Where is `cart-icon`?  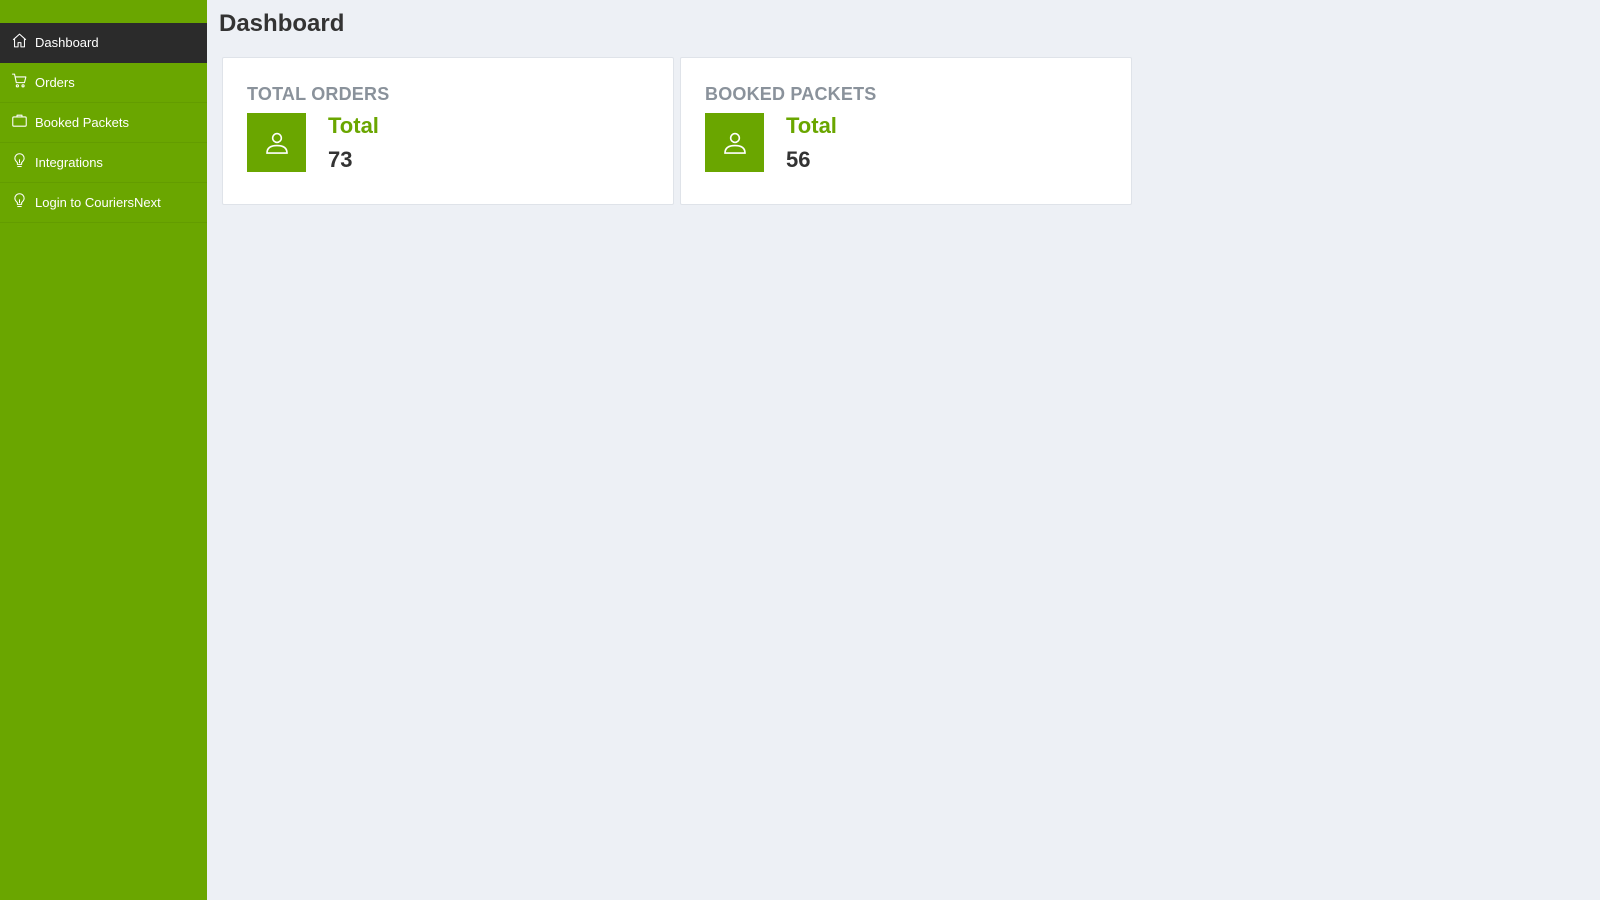 cart-icon is located at coordinates (19, 80).